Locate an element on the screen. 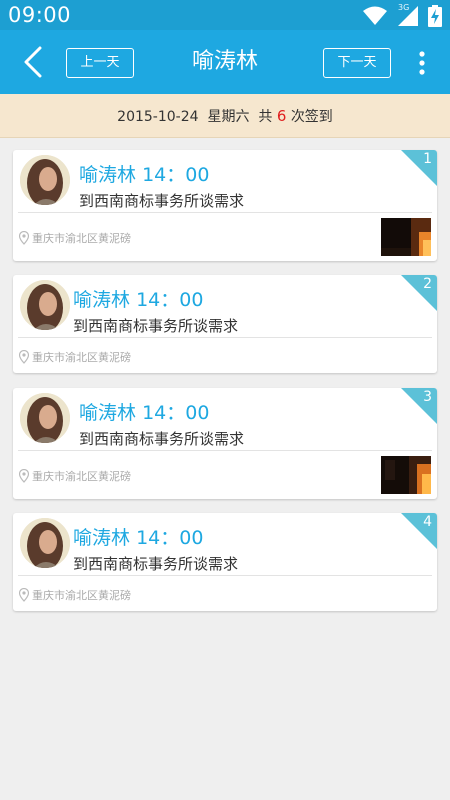  index-number: 1 is located at coordinates (427, 159).